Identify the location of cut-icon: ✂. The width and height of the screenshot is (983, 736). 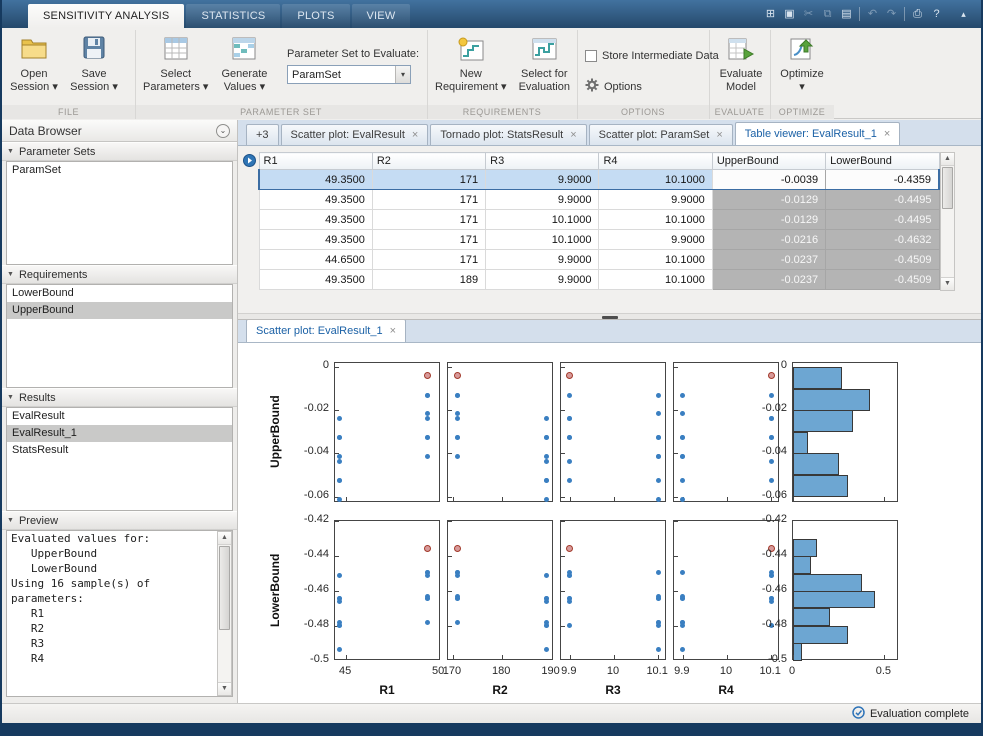
(808, 14).